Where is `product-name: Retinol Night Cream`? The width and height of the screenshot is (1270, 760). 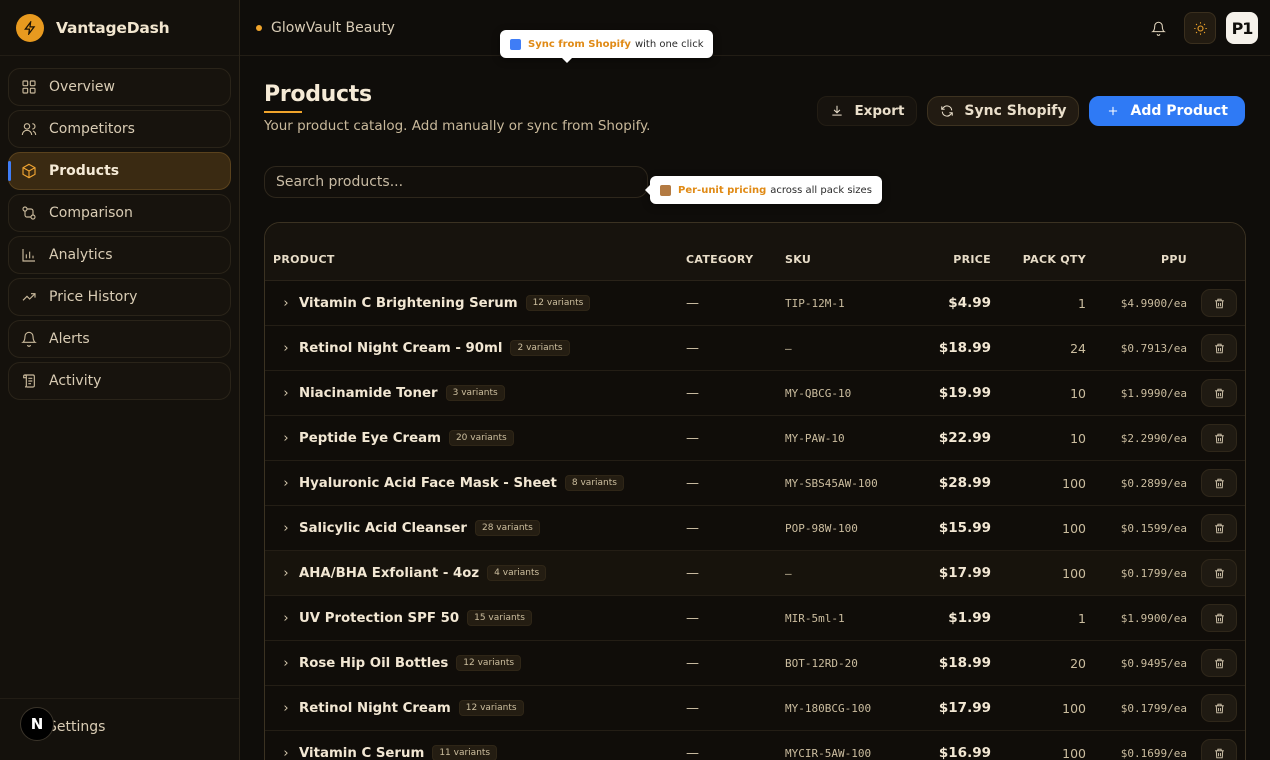
product-name: Retinol Night Cream is located at coordinates (375, 708).